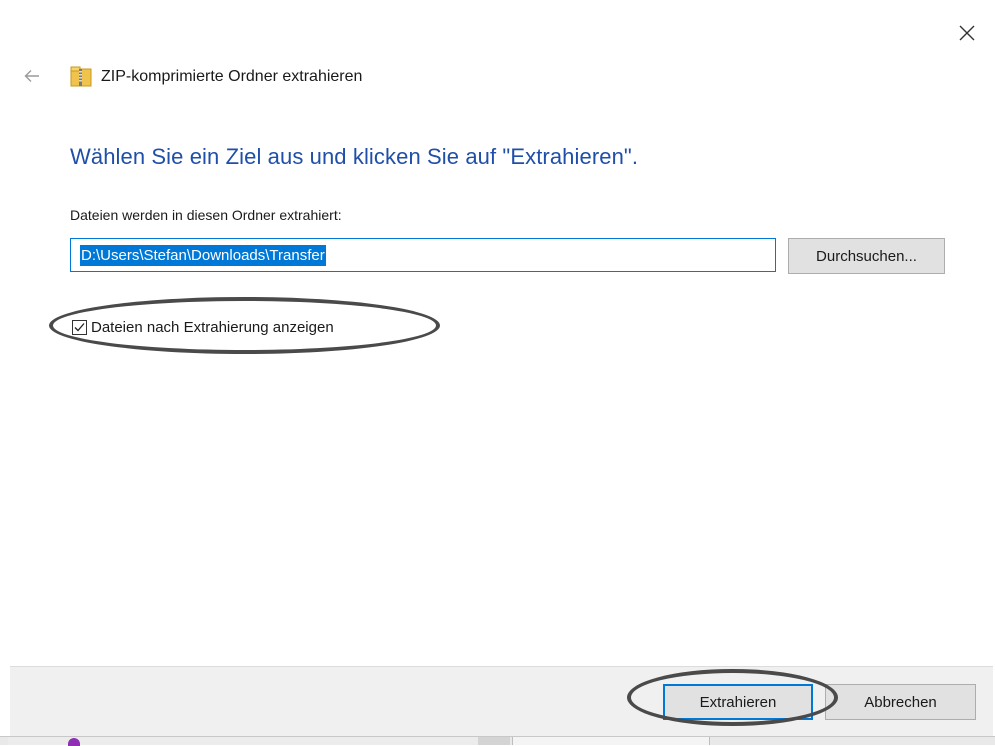 The image size is (995, 746). Describe the element at coordinates (732, 697) in the screenshot. I see `annotation-ellipse-extract` at that location.